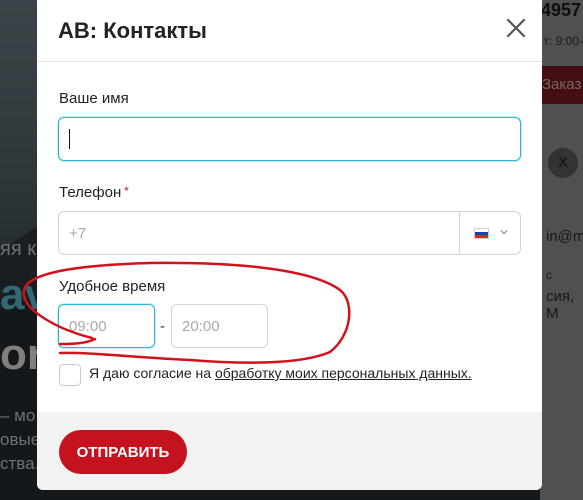  What do you see at coordinates (219, 326) in the screenshot?
I see `time-to-input` at bounding box center [219, 326].